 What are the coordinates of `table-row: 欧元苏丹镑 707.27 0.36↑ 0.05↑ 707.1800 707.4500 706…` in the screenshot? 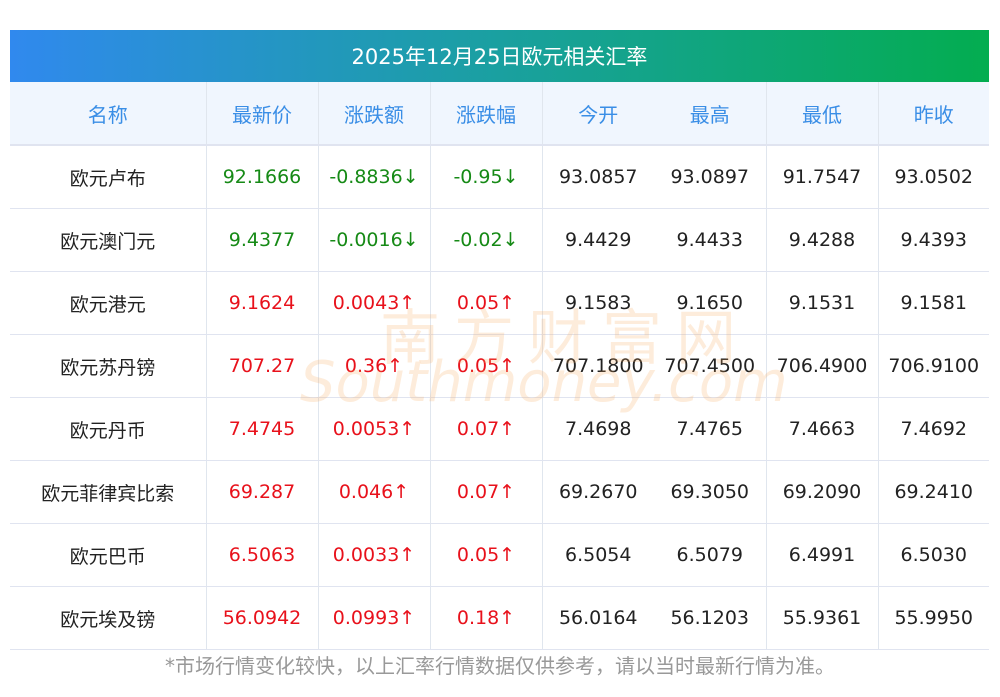 It's located at (499, 366).